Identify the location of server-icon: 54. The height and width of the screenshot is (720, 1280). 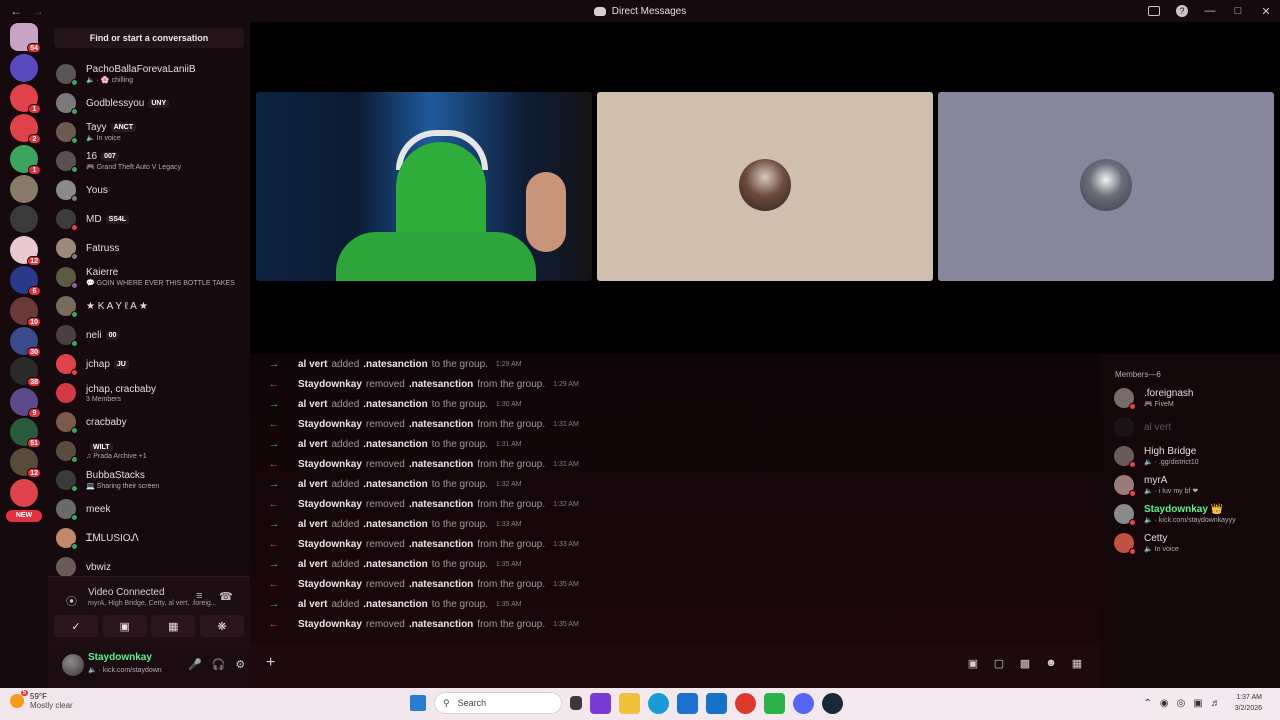
(25, 38).